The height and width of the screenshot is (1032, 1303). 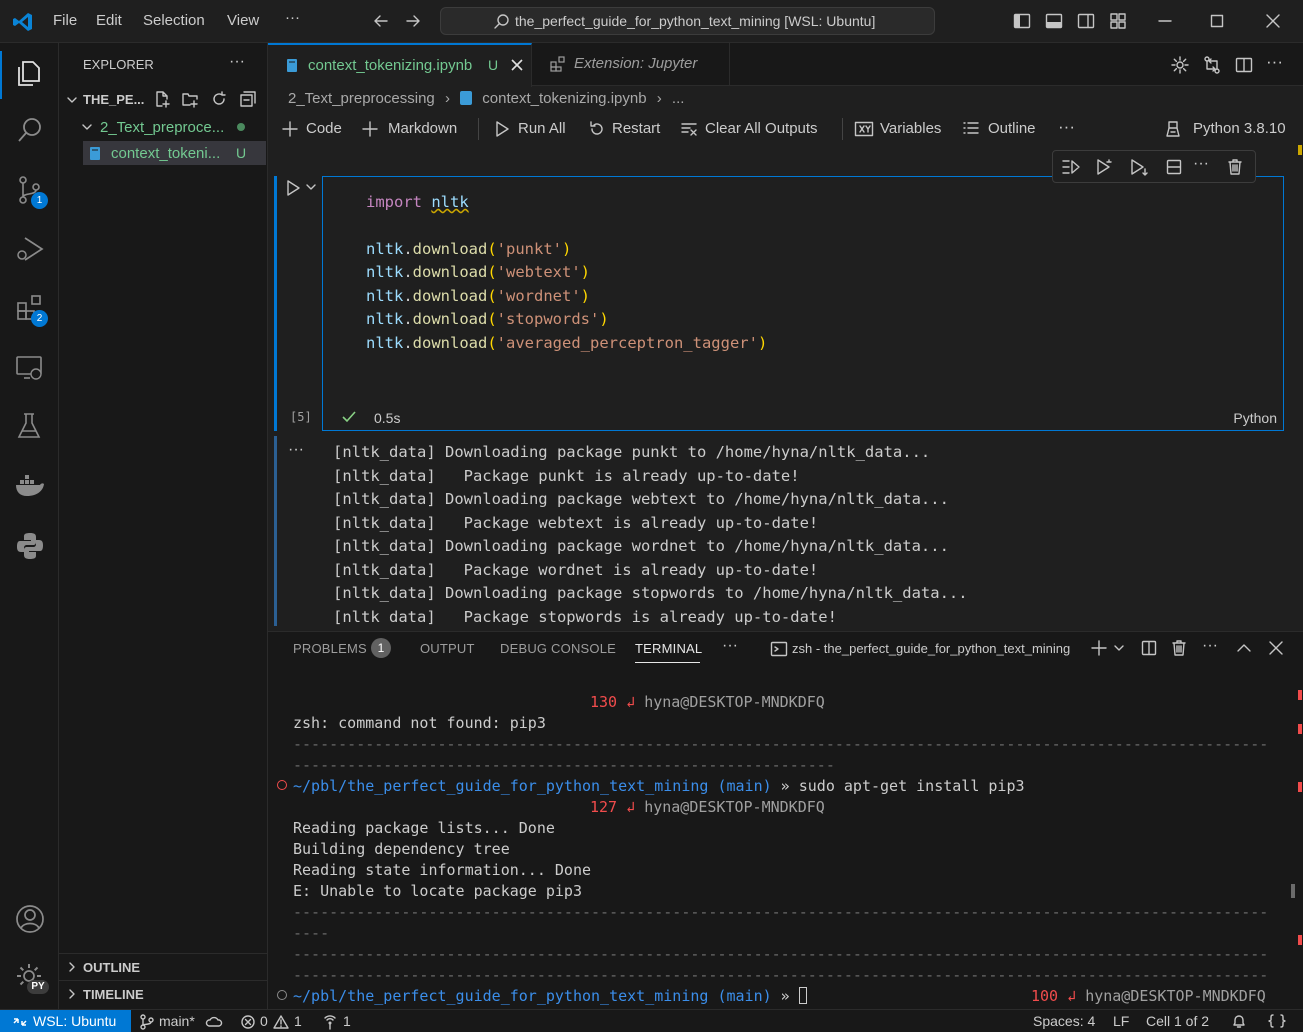 I want to click on code-line-download: nltk.download('punkt'), so click(x=469, y=249).